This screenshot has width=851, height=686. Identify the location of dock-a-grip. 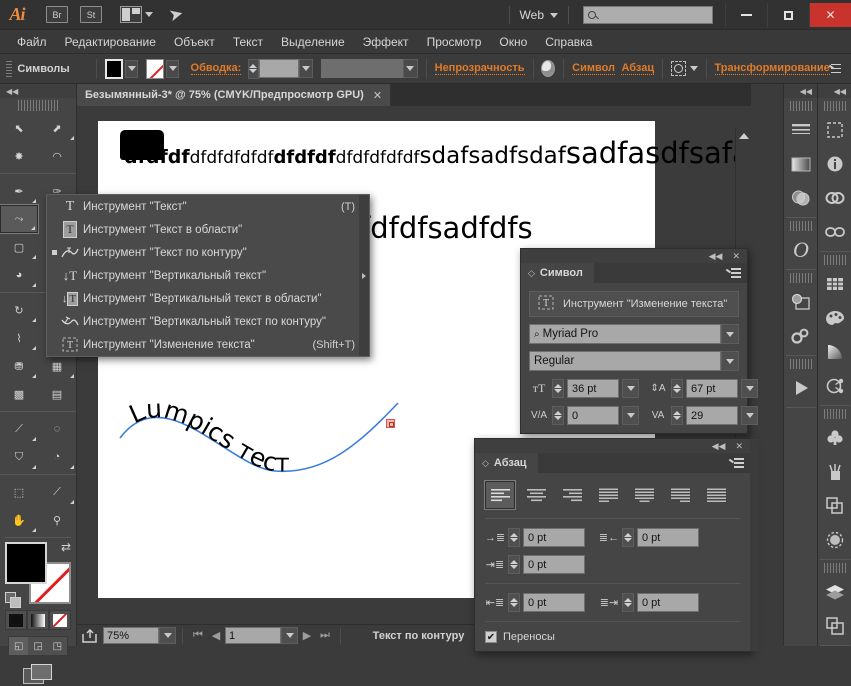
(800, 106).